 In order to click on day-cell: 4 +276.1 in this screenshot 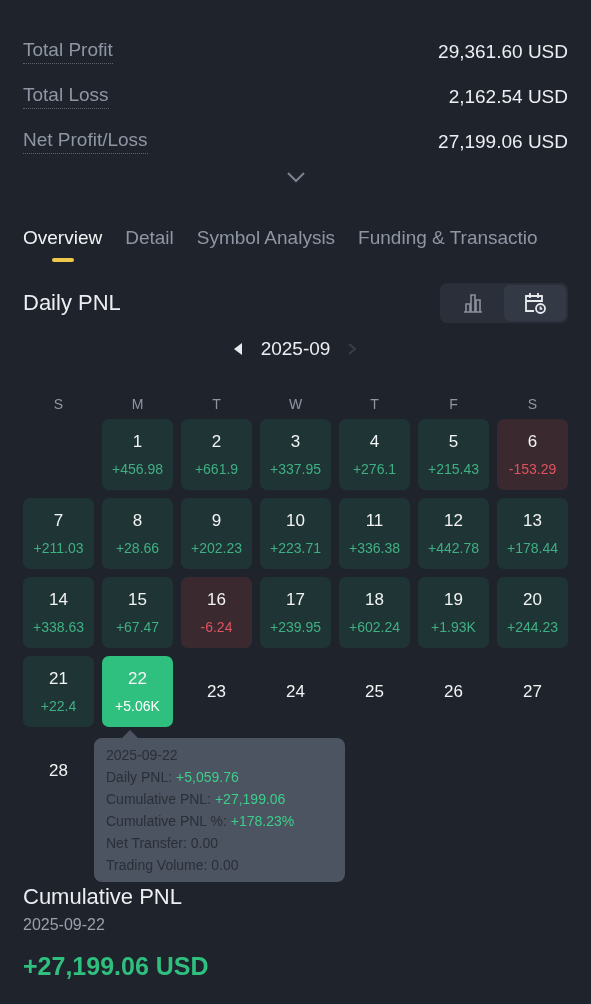, I will do `click(374, 454)`.